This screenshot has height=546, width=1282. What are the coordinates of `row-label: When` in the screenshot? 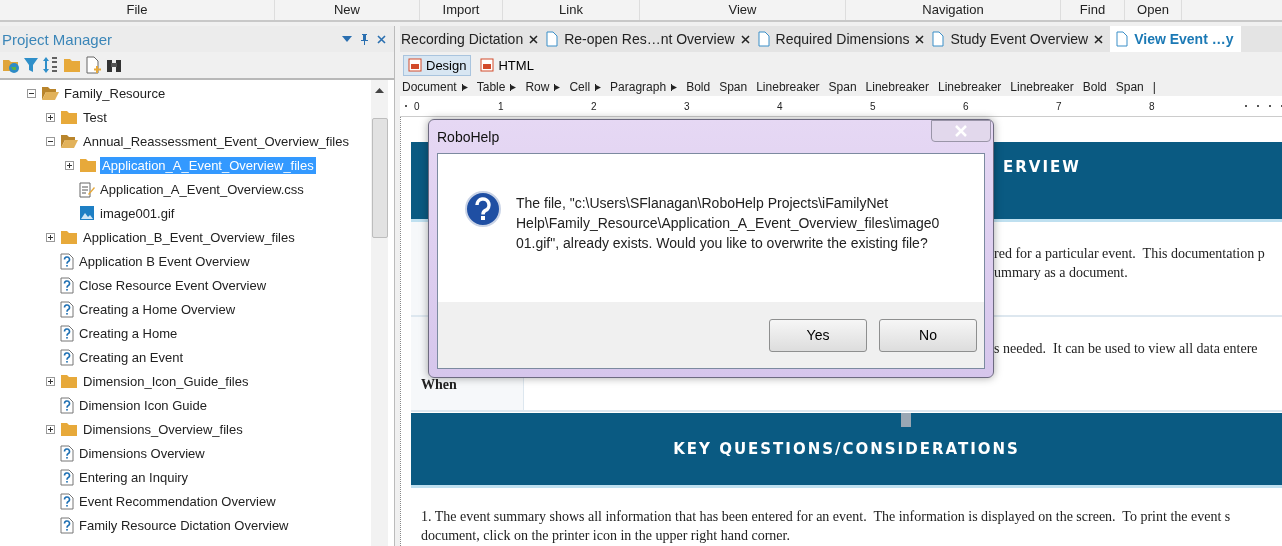 It's located at (439, 385).